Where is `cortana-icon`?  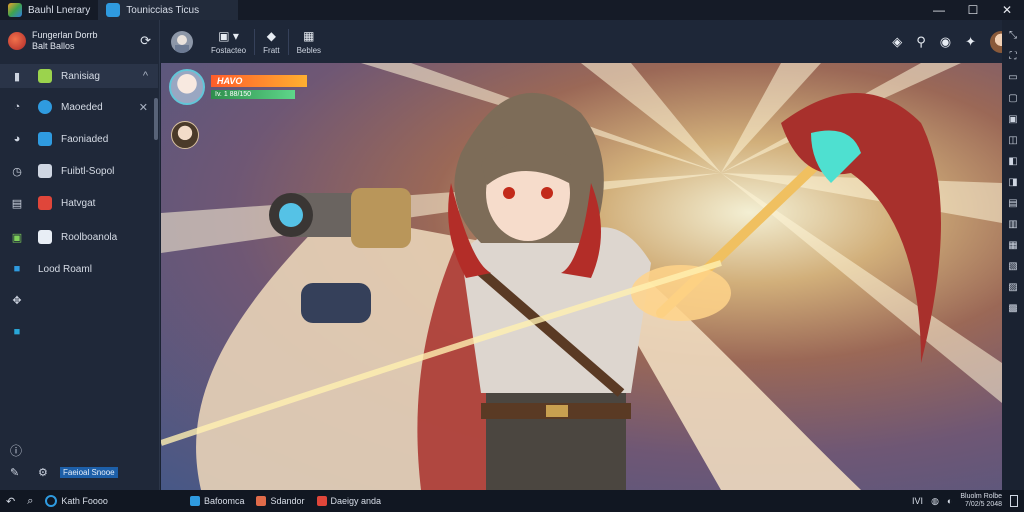
cortana-icon is located at coordinates (51, 501).